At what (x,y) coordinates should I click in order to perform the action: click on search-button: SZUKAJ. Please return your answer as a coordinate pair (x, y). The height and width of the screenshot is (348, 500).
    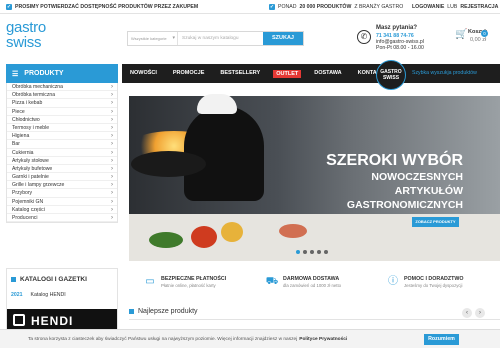
    Looking at the image, I should click on (283, 38).